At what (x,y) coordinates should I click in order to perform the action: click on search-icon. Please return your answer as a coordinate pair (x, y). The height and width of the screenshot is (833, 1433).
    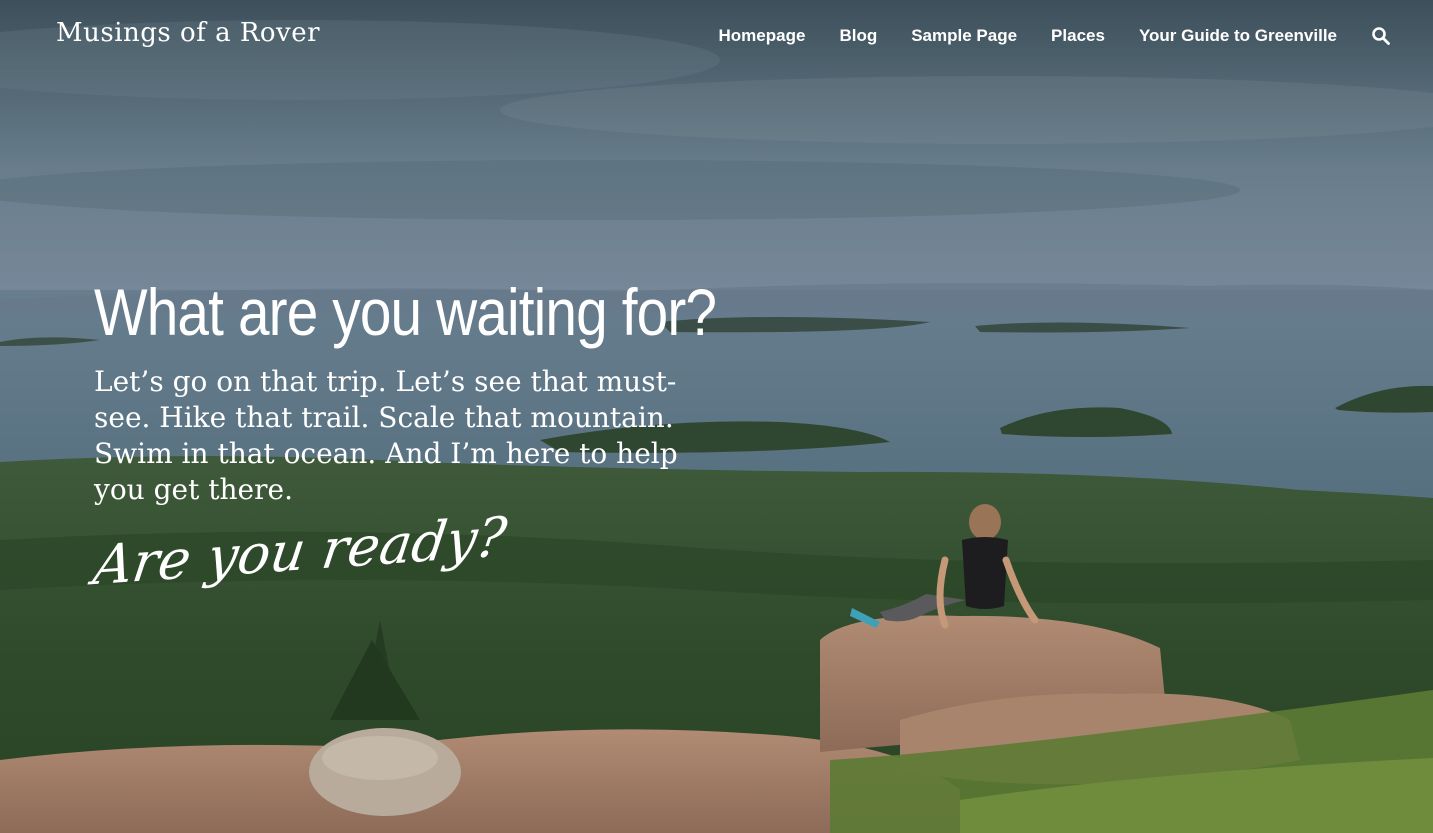
    Looking at the image, I should click on (1381, 36).